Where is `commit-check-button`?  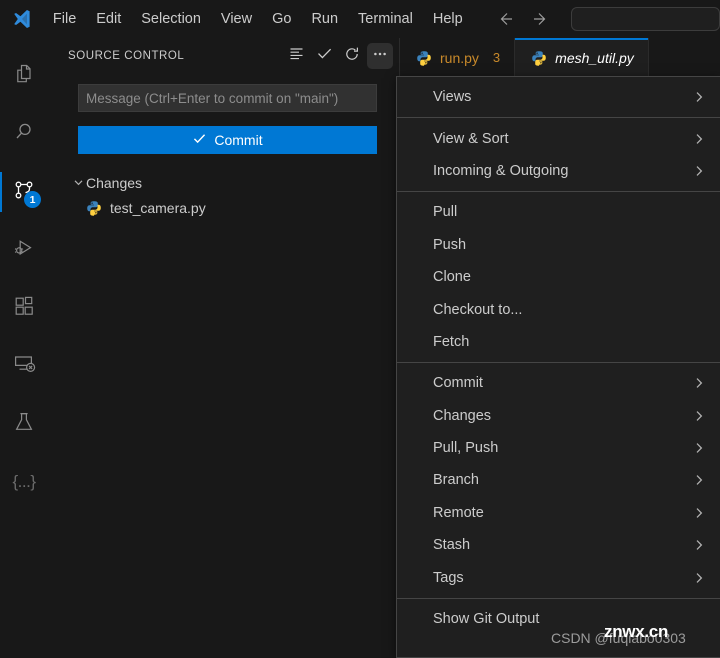
commit-check-button is located at coordinates (324, 56).